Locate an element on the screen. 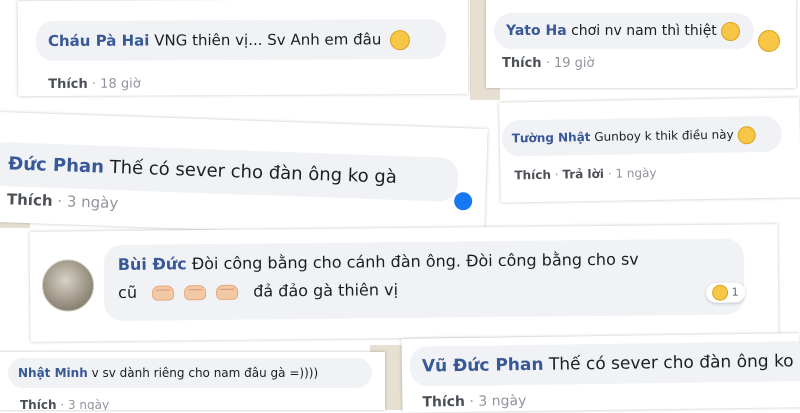 The image size is (800, 413). comment-text: Thế có sever cho đàn ông ko is located at coordinates (671, 363).